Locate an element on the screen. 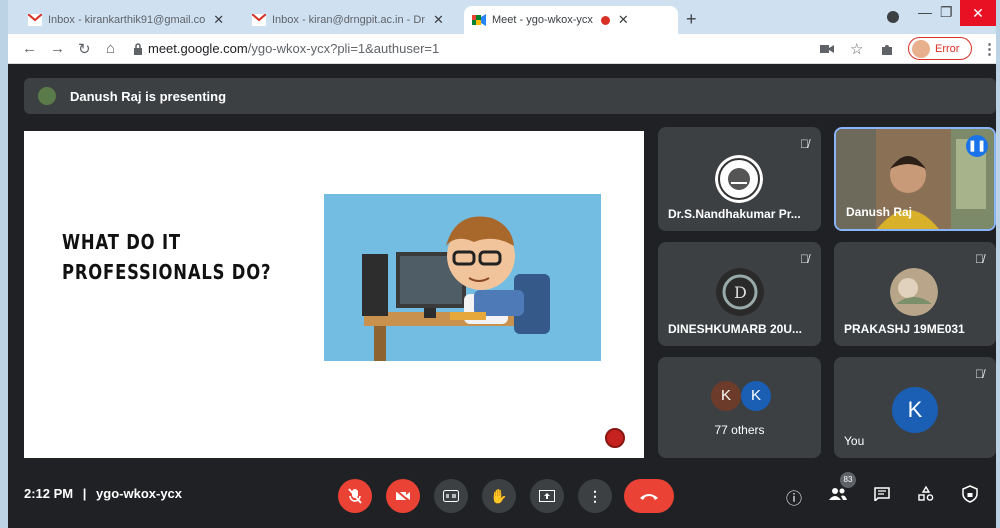 This screenshot has width=1000, height=528. camera-button is located at coordinates (403, 496).